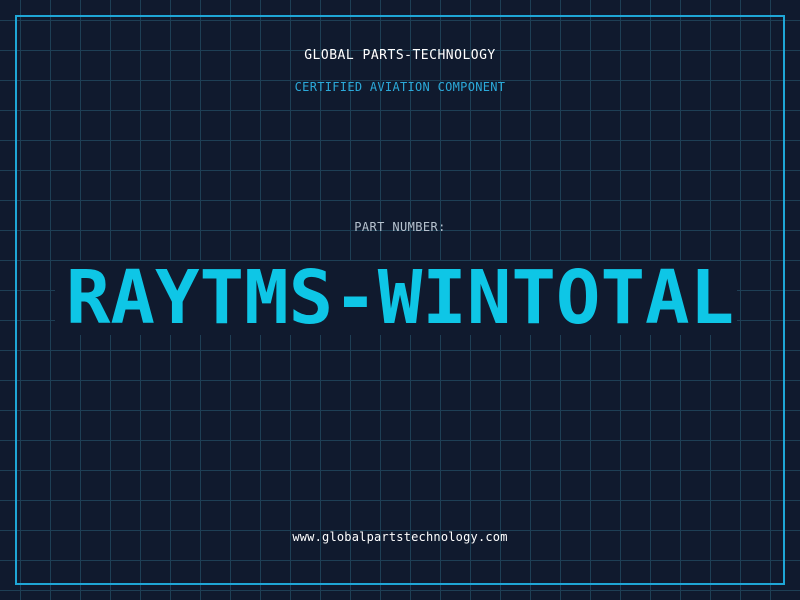 The width and height of the screenshot is (800, 600). I want to click on website-url: www.globalpartstechnology.com, so click(400, 537).